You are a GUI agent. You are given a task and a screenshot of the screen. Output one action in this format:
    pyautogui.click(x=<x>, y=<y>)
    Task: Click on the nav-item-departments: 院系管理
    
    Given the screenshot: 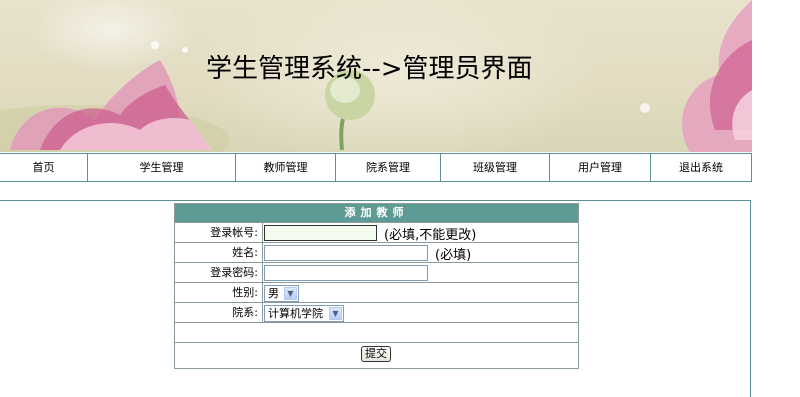 What is the action you would take?
    pyautogui.click(x=388, y=167)
    